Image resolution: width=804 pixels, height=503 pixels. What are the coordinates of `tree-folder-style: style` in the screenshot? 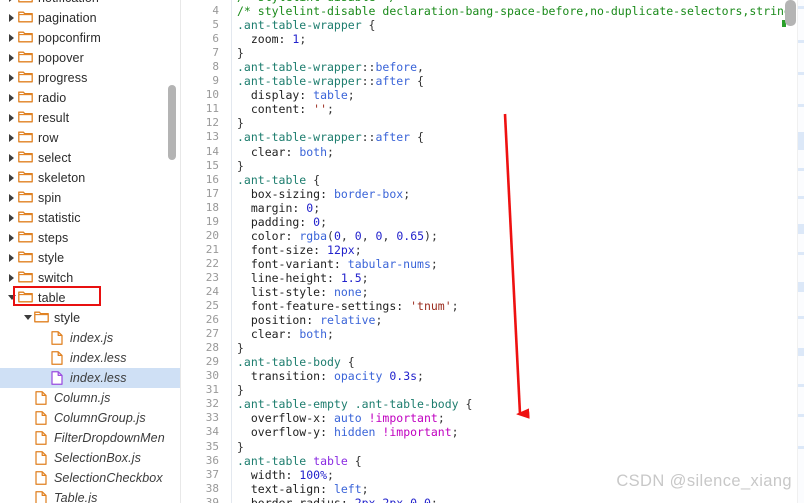 It's located at (90, 318).